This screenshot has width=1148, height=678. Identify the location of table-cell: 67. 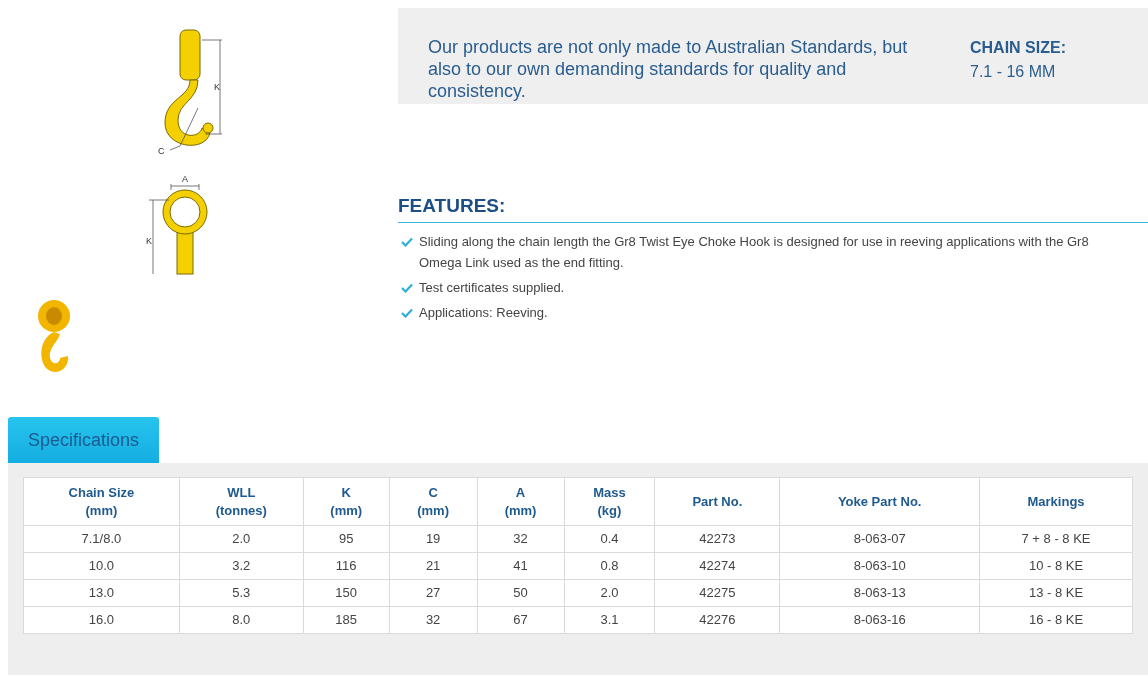
(520, 620).